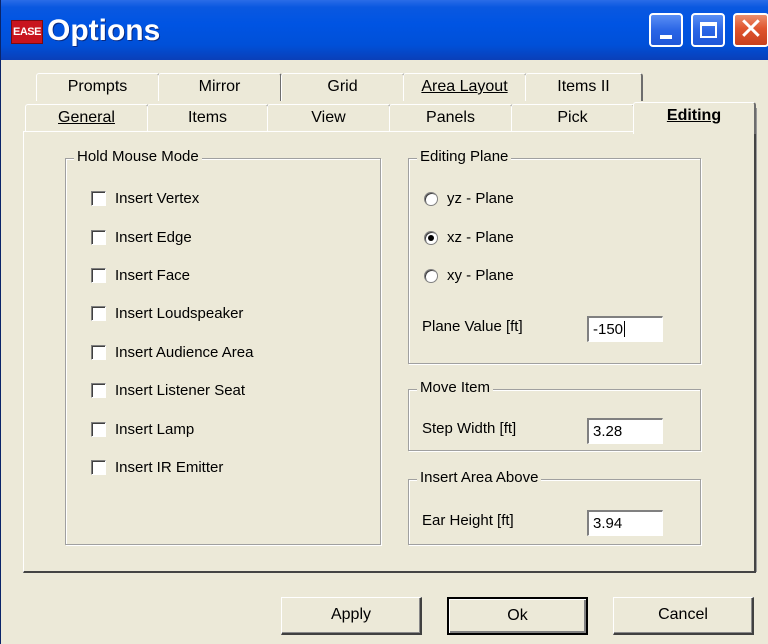  Describe the element at coordinates (153, 275) in the screenshot. I see `checkbox-label: Insert Face` at that location.